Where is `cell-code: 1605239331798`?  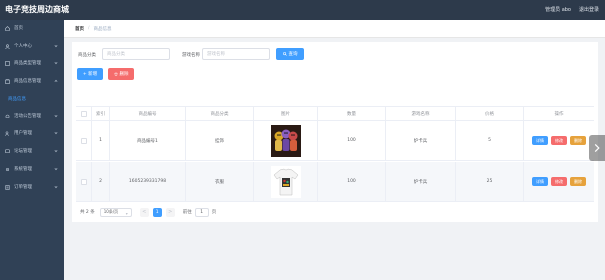
cell-code: 1605239331798 is located at coordinates (148, 181).